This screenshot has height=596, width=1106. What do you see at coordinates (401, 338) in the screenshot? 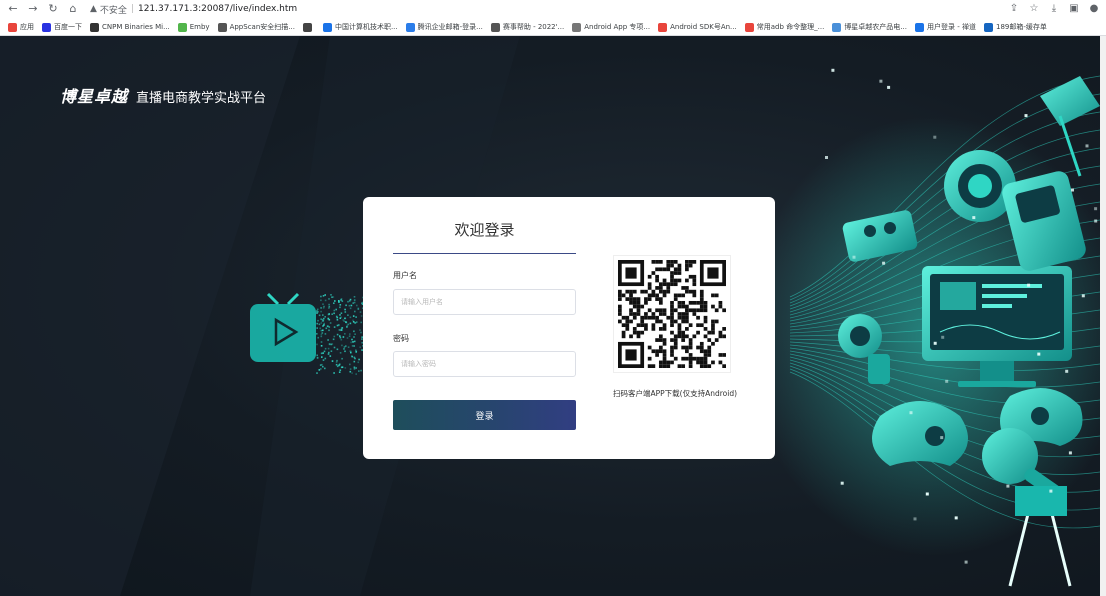
I see `password-label: 密码` at bounding box center [401, 338].